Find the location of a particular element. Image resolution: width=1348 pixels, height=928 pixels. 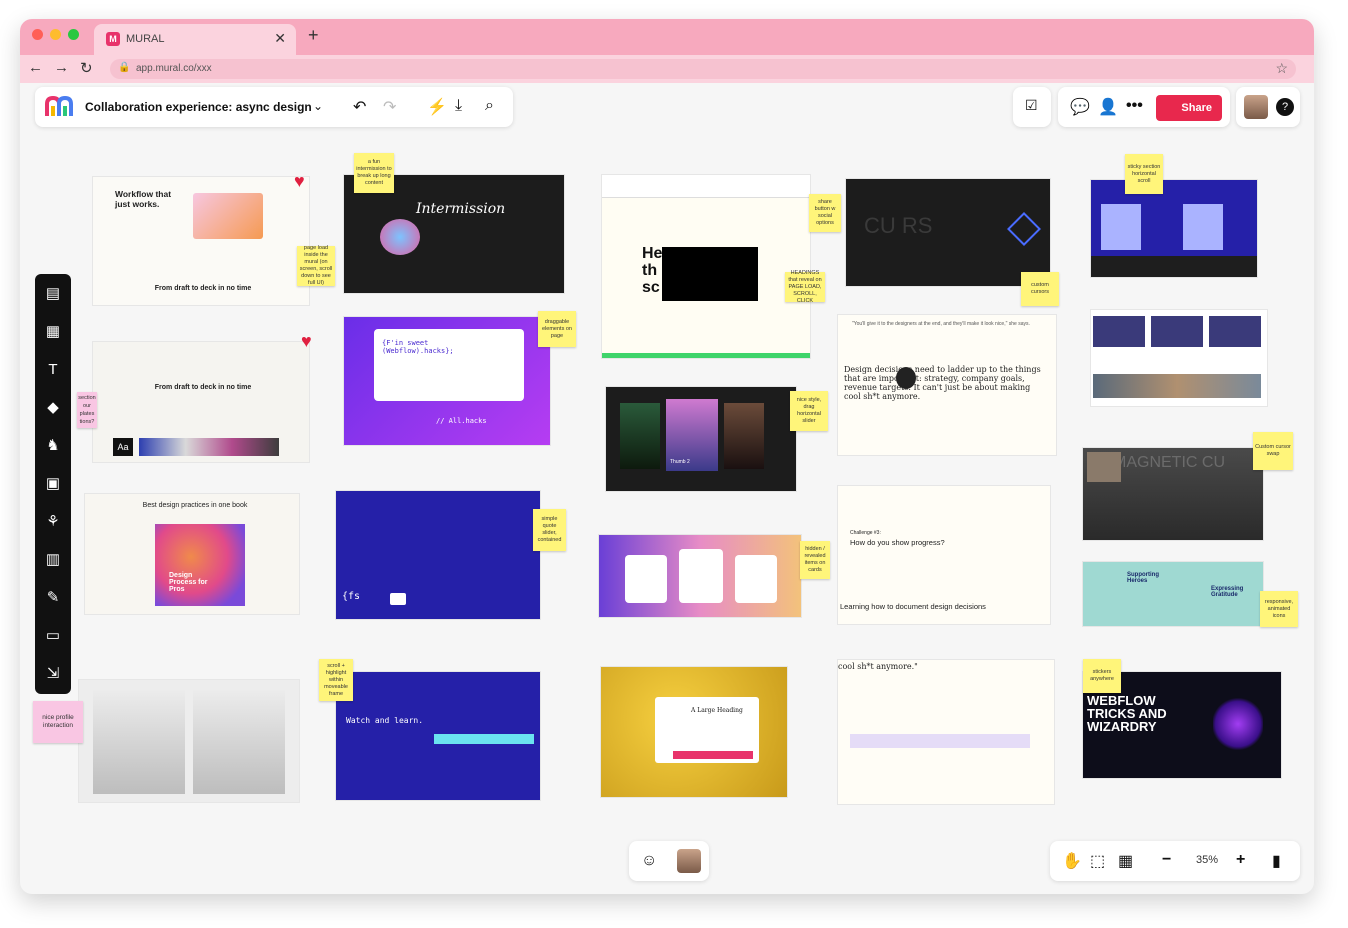

reload-icon: ↻ is located at coordinates (86, 68).